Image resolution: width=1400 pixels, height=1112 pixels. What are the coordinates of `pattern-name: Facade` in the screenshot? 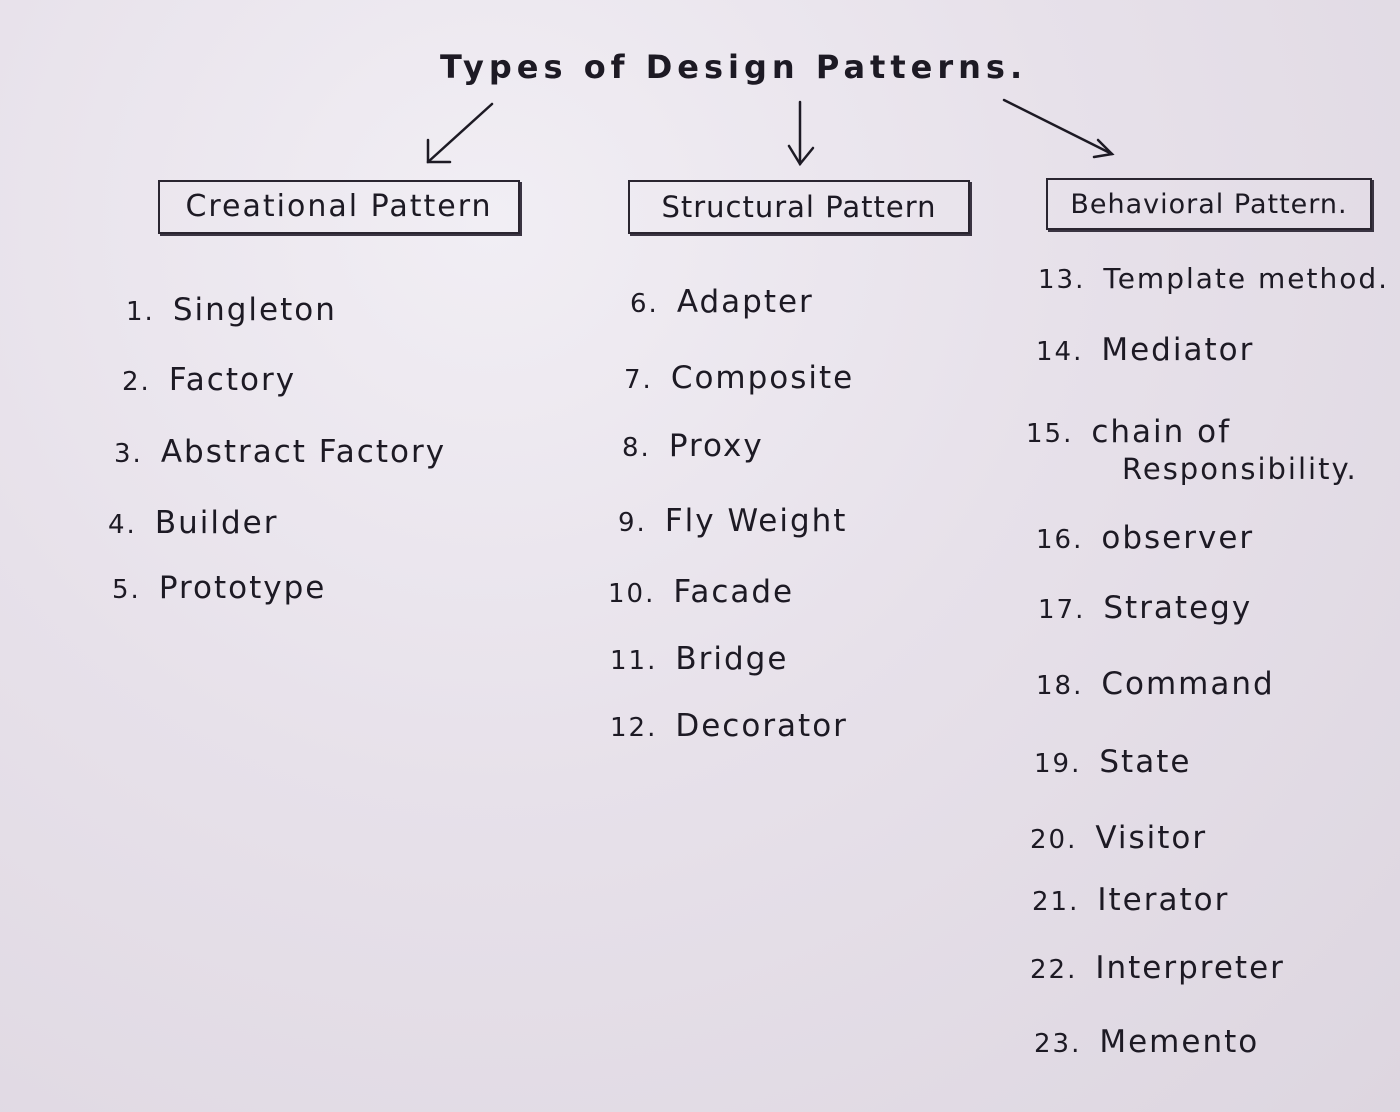 It's located at (734, 592).